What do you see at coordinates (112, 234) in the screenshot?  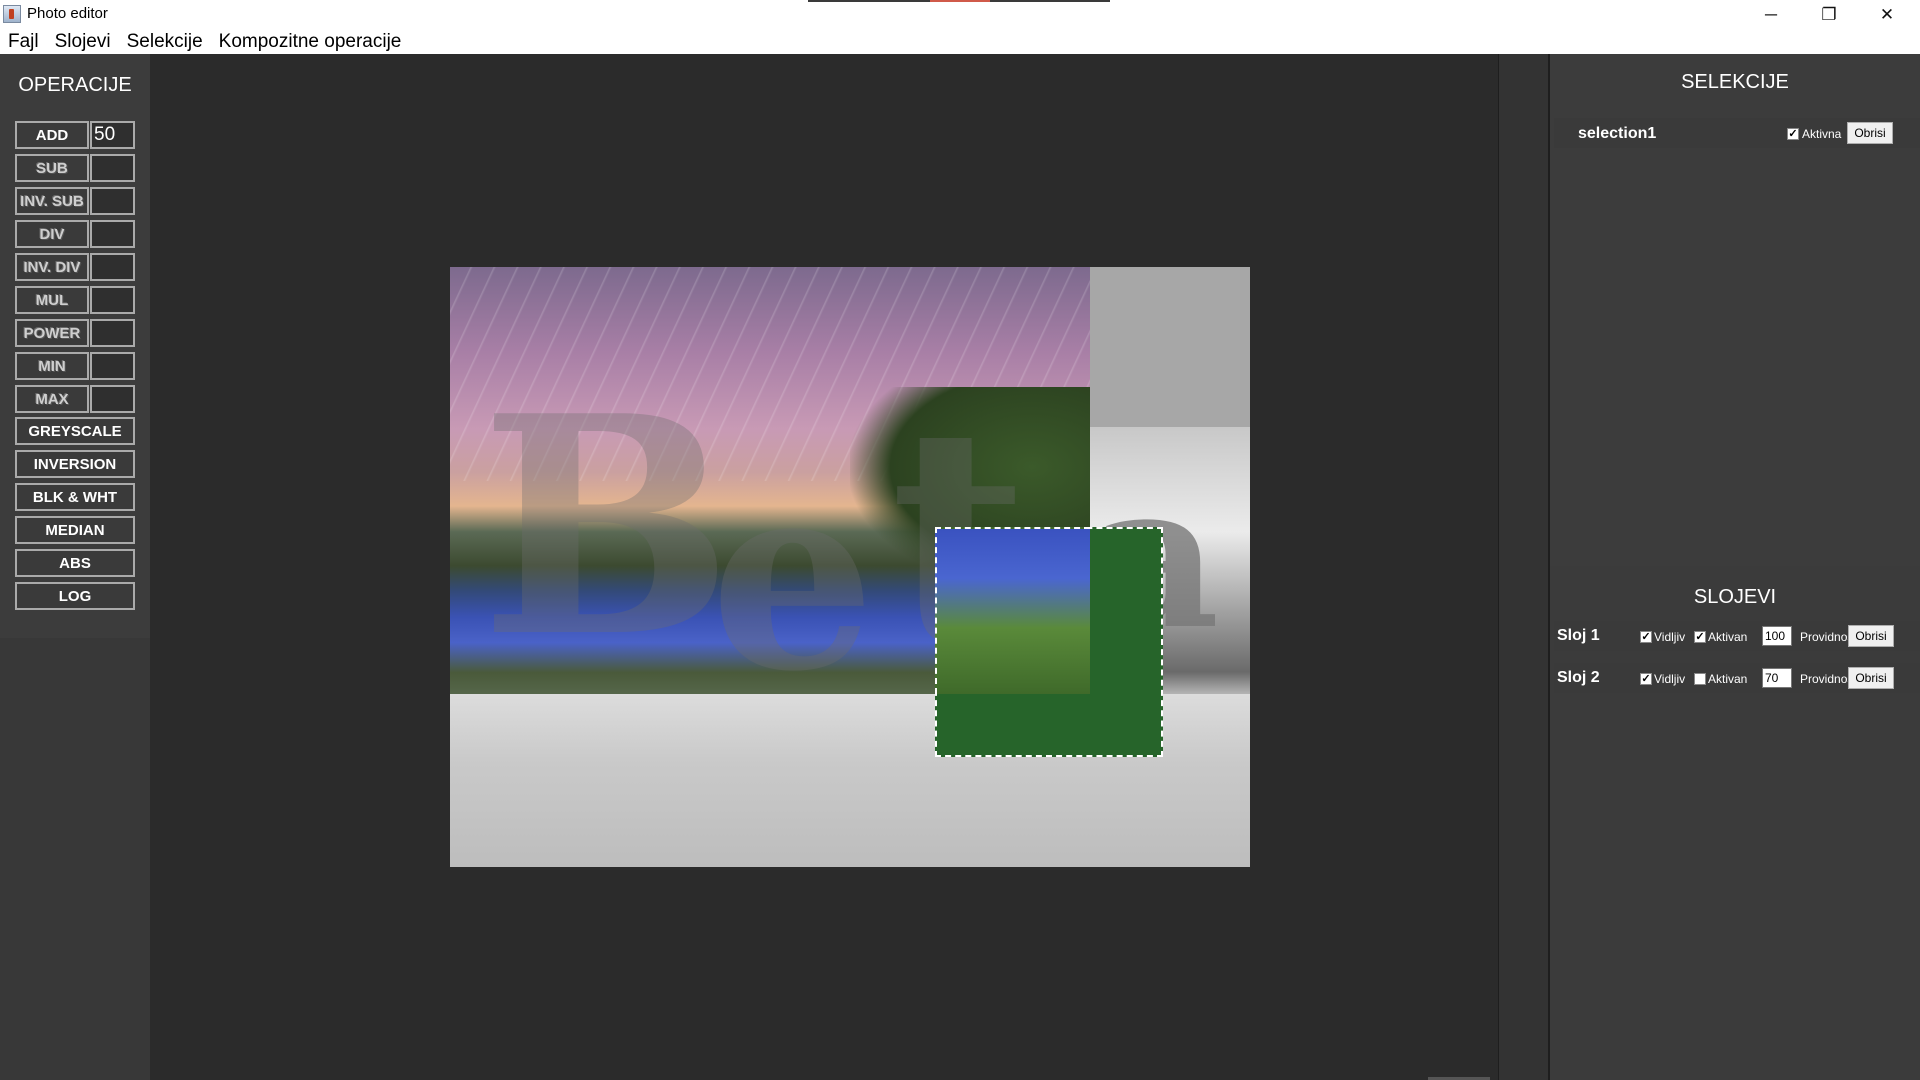 I see `op-div-input` at bounding box center [112, 234].